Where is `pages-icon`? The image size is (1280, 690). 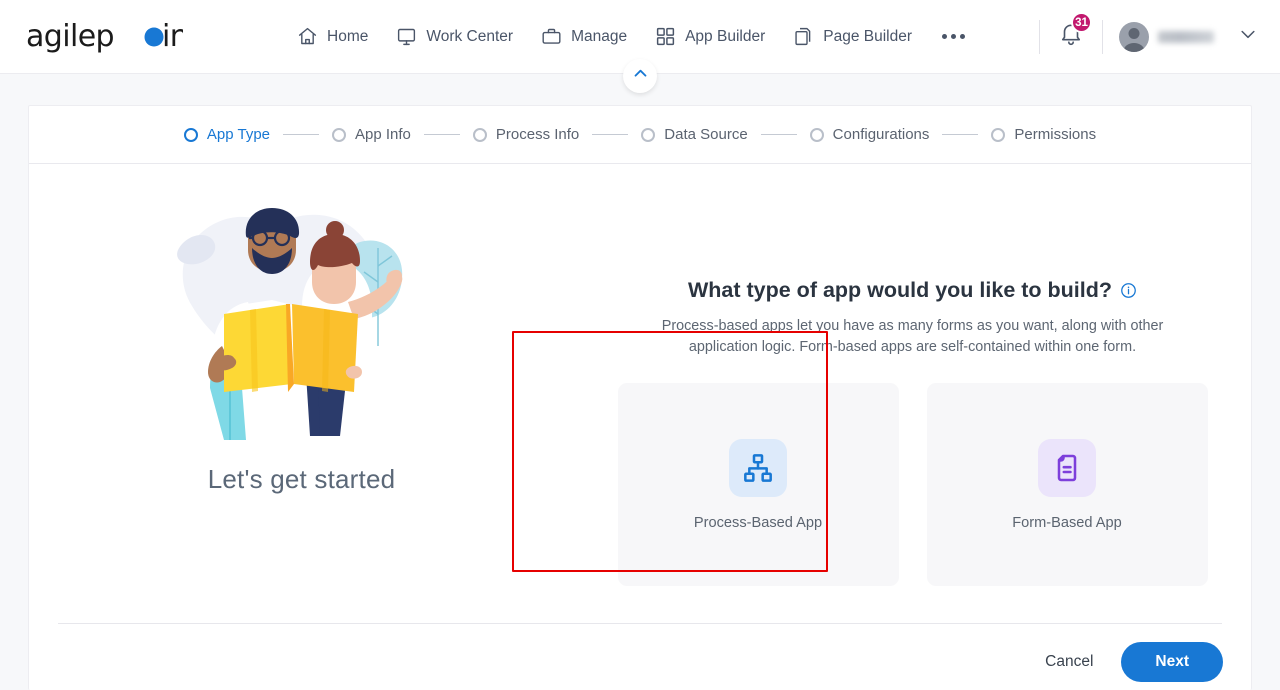 pages-icon is located at coordinates (803, 36).